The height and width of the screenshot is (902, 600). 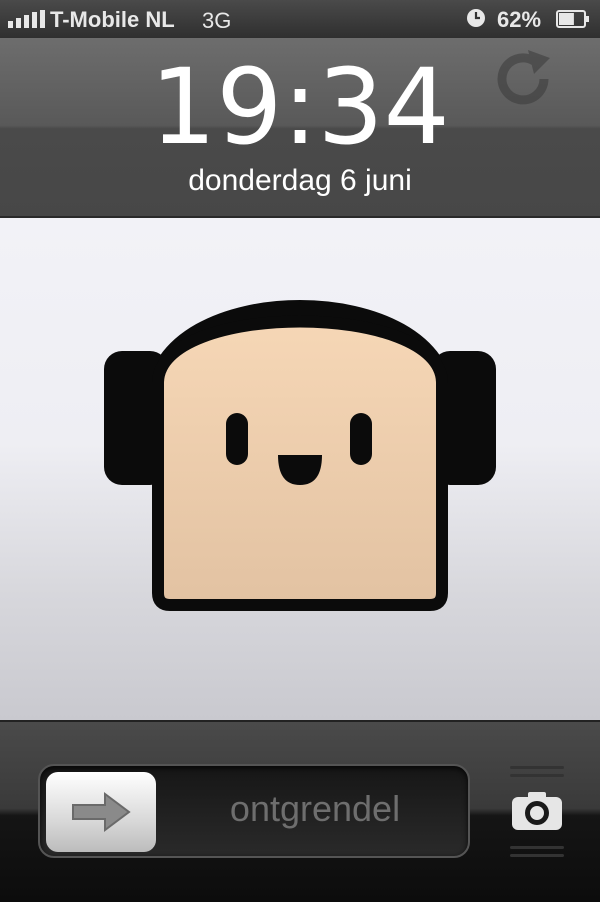 I want to click on lock-date: donderdag 6 juni, so click(x=300, y=180).